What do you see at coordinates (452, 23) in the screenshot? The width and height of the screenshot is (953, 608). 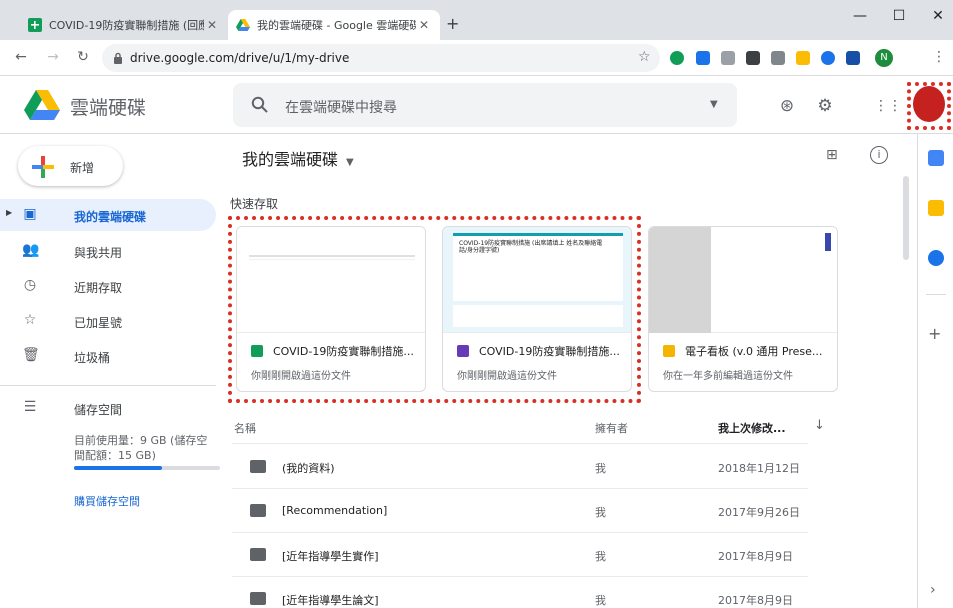 I see `new-tab-button: +` at bounding box center [452, 23].